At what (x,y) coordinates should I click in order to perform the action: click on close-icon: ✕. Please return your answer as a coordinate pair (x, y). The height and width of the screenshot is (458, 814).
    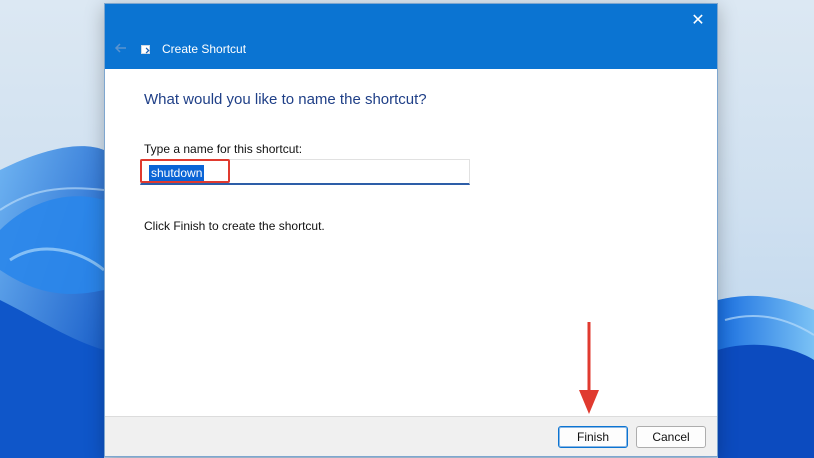
    Looking at the image, I should click on (698, 21).